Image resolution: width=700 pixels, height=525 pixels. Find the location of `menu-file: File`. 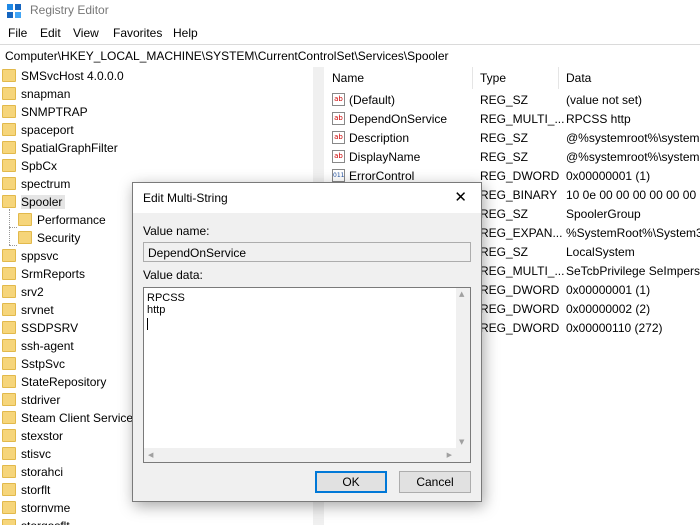

menu-file: File is located at coordinates (17, 33).